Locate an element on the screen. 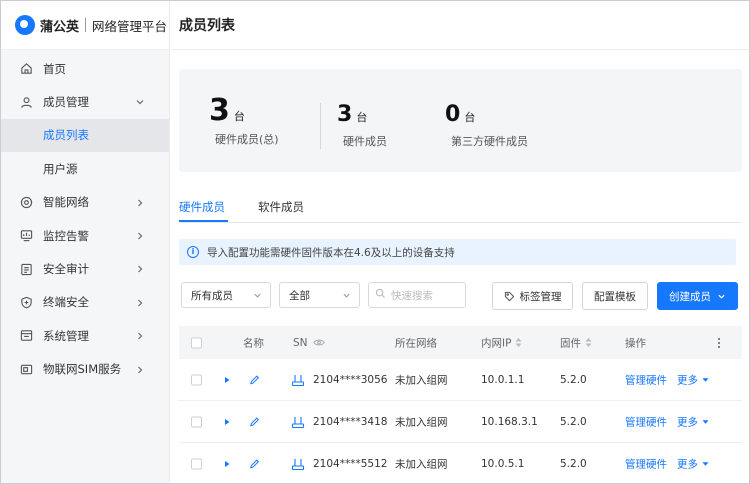 Image resolution: width=750 pixels, height=484 pixels. shield-icon is located at coordinates (26, 302).